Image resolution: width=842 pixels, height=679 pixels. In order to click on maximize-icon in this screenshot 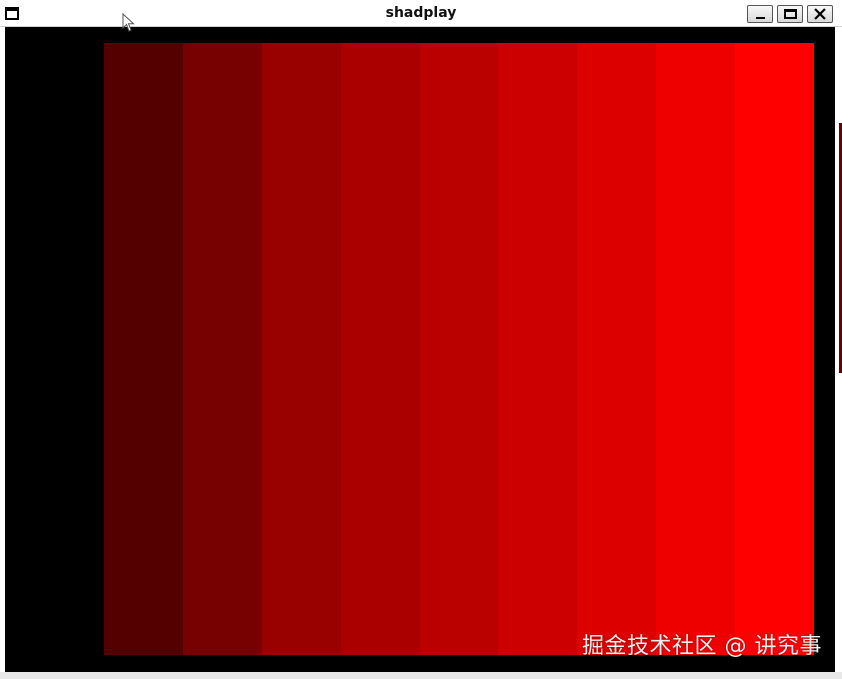, I will do `click(790, 14)`.